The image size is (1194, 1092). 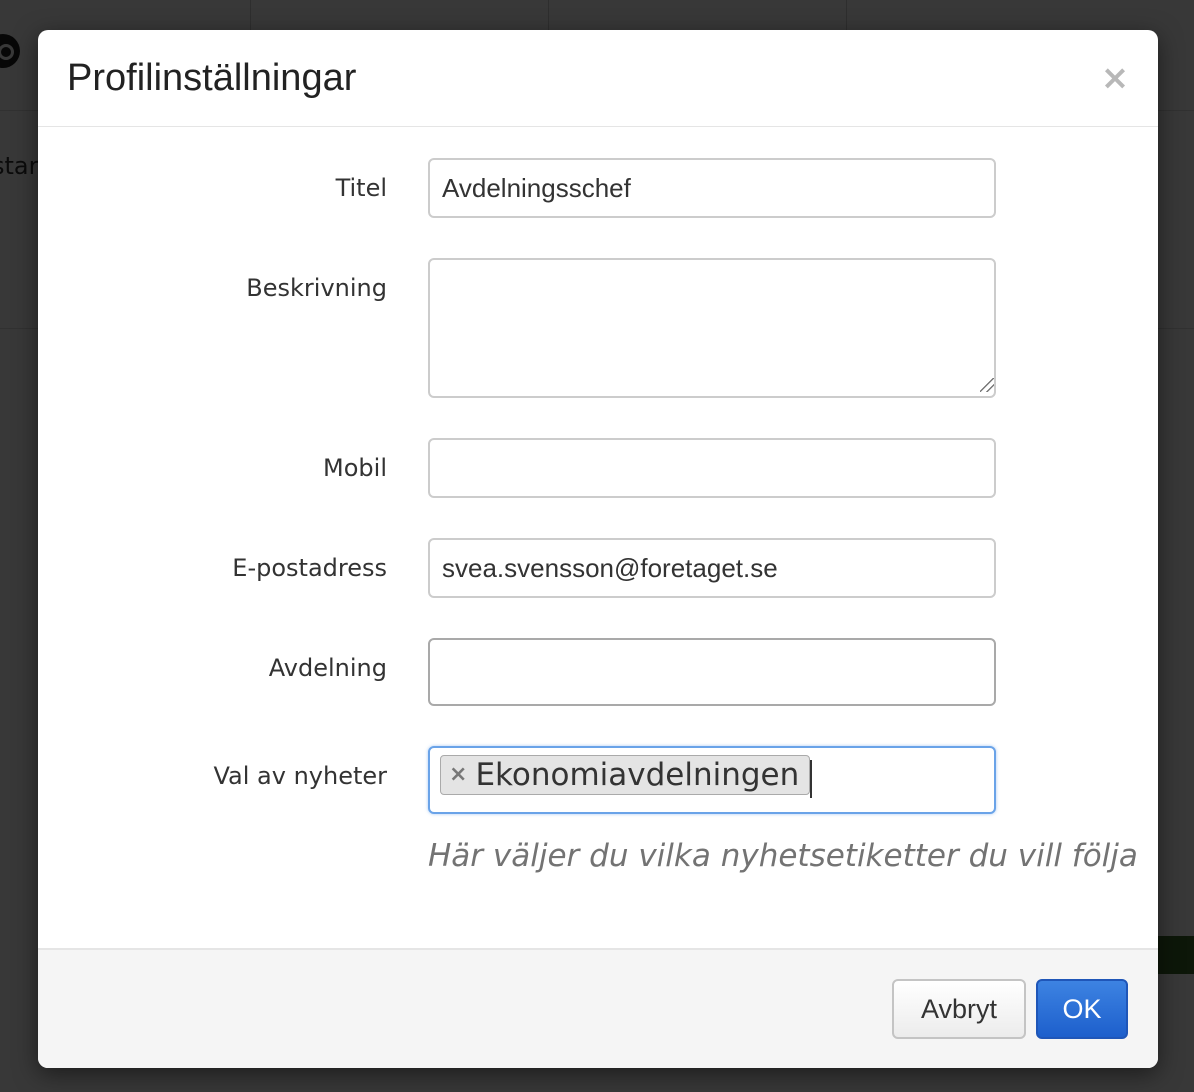 I want to click on titel-label: Titel, so click(x=361, y=188).